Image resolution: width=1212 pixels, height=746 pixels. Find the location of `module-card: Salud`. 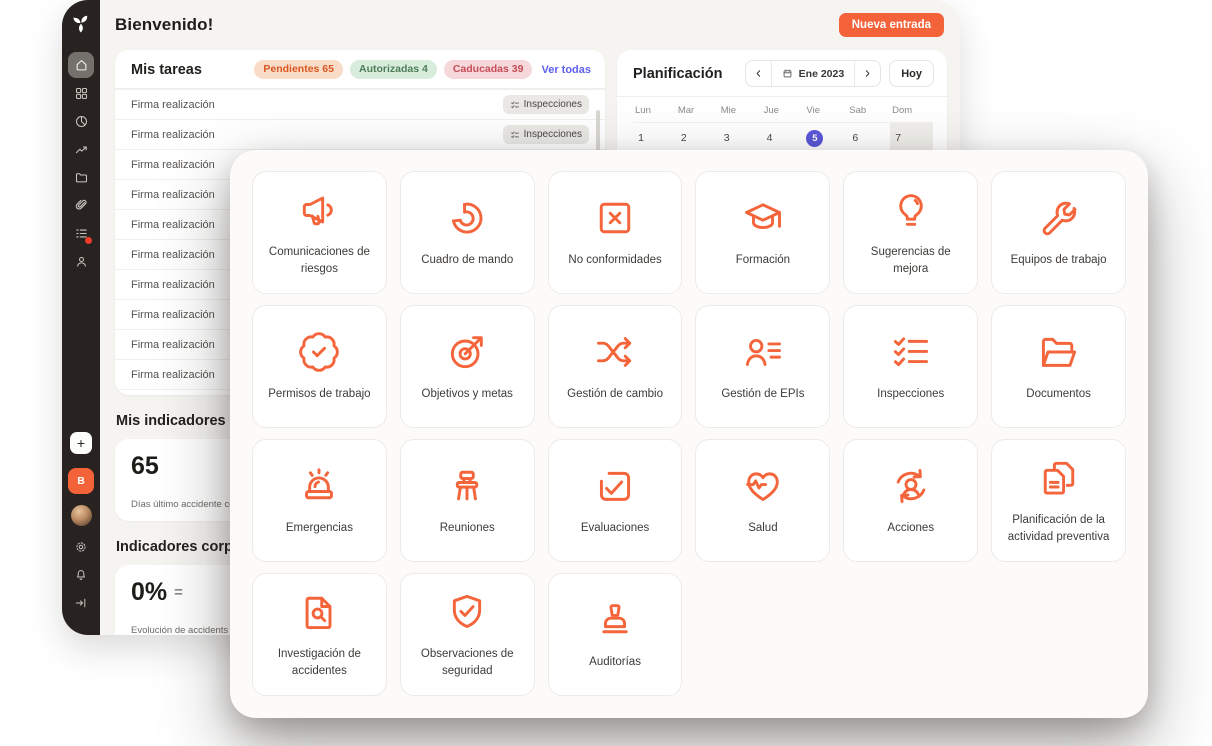

module-card: Salud is located at coordinates (763, 500).